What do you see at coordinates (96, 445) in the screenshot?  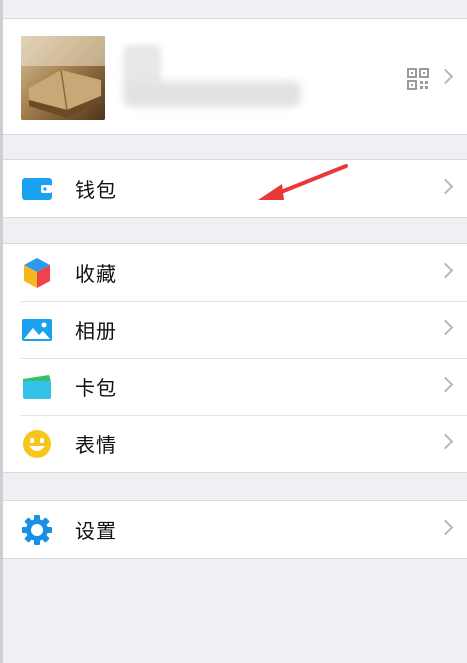 I see `menu-item-label: 表情` at bounding box center [96, 445].